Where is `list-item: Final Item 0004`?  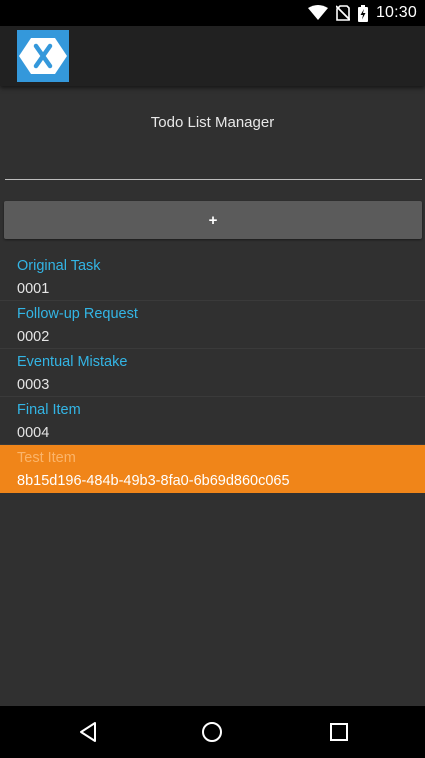 list-item: Final Item 0004 is located at coordinates (212, 421).